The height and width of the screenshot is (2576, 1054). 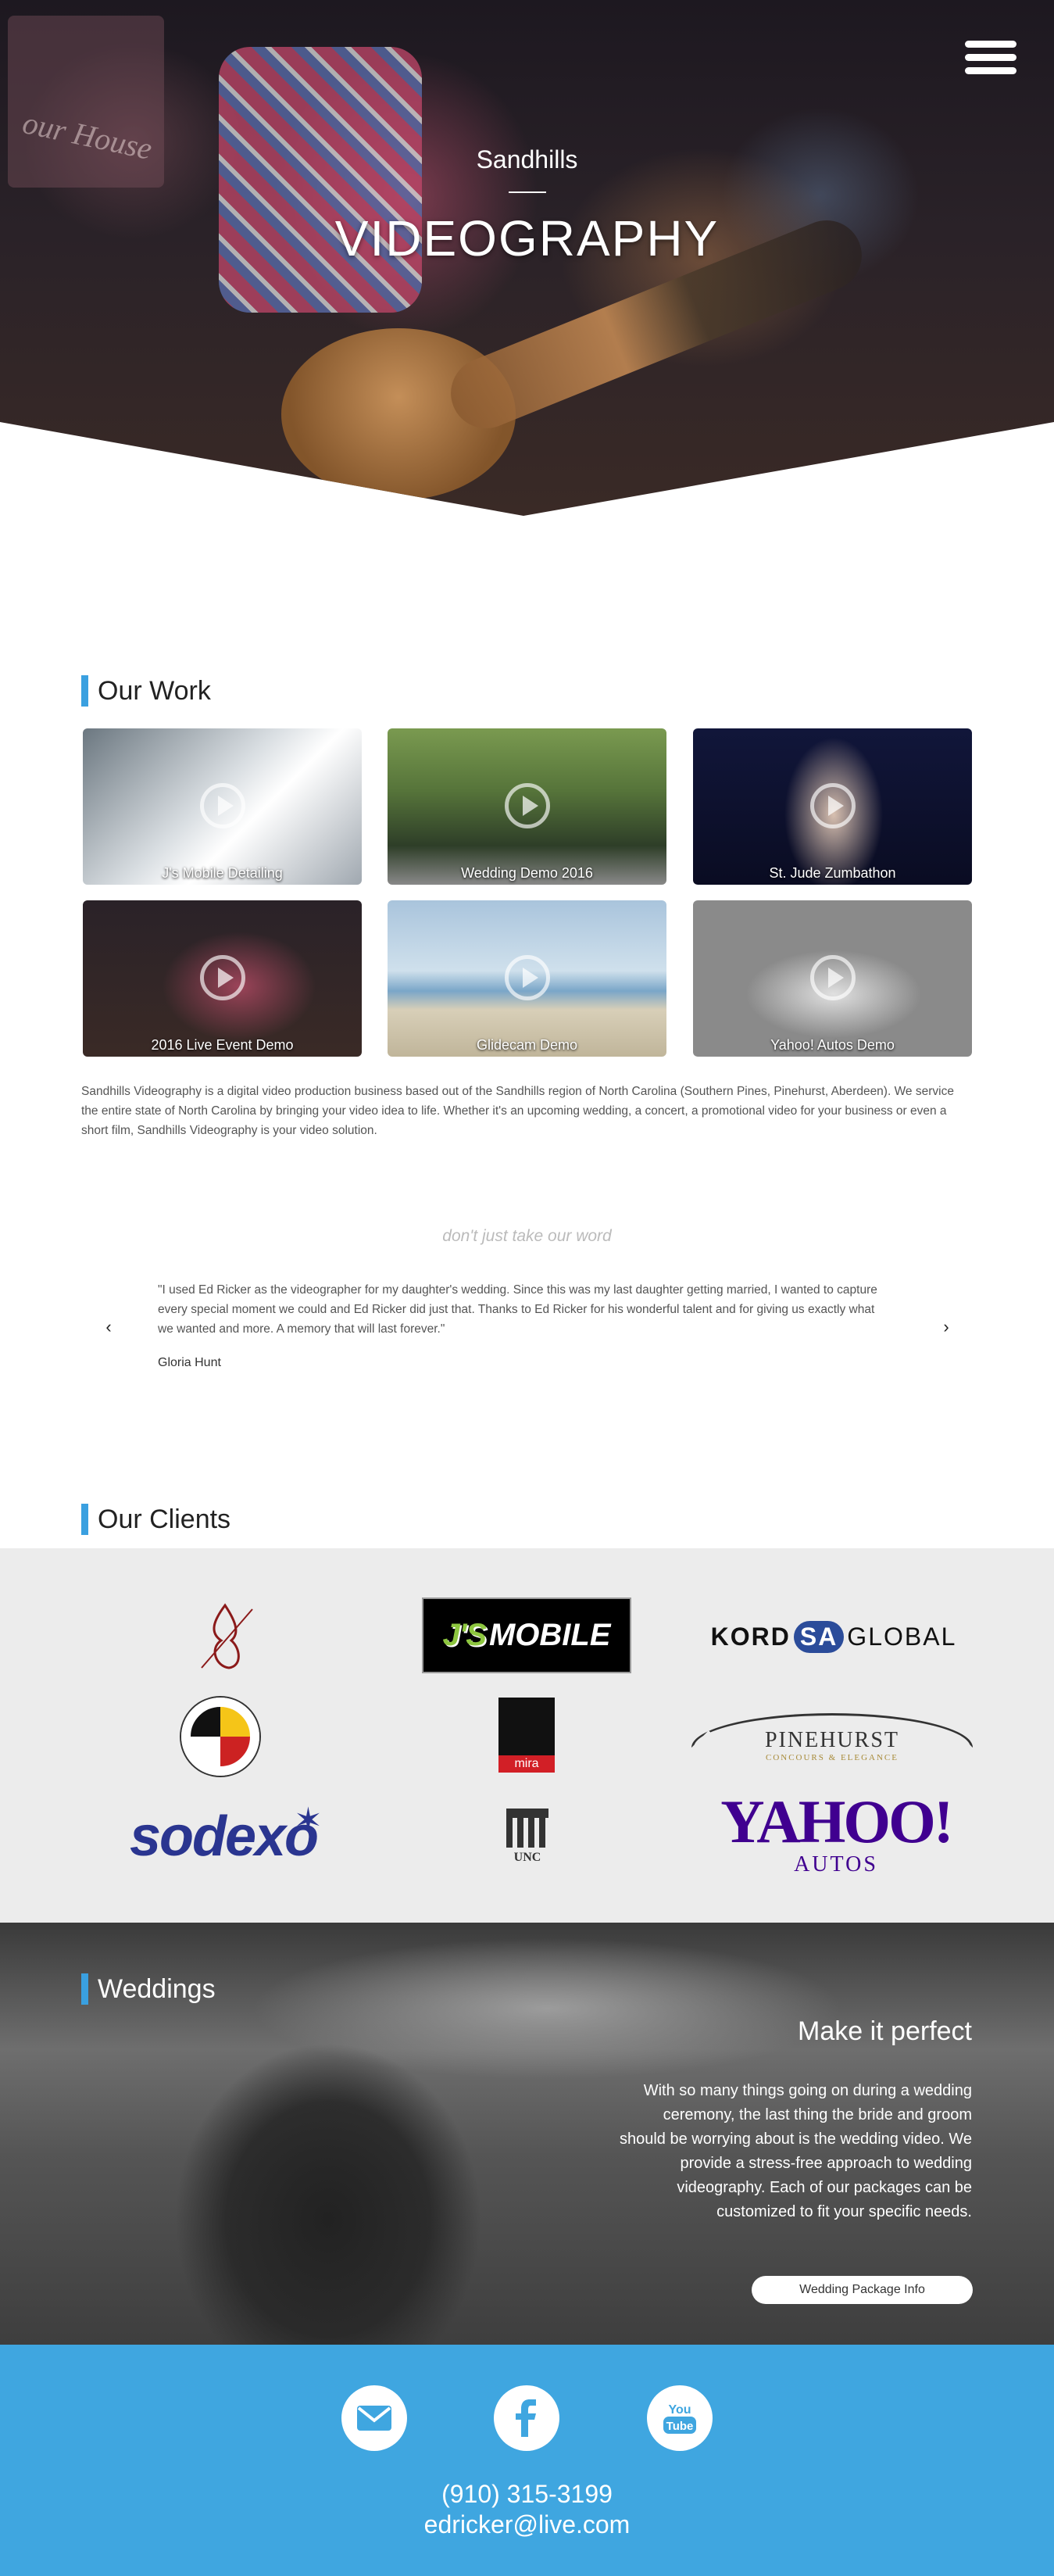 I want to click on video-caption: Yahoo! Autos Demo, so click(x=832, y=1045).